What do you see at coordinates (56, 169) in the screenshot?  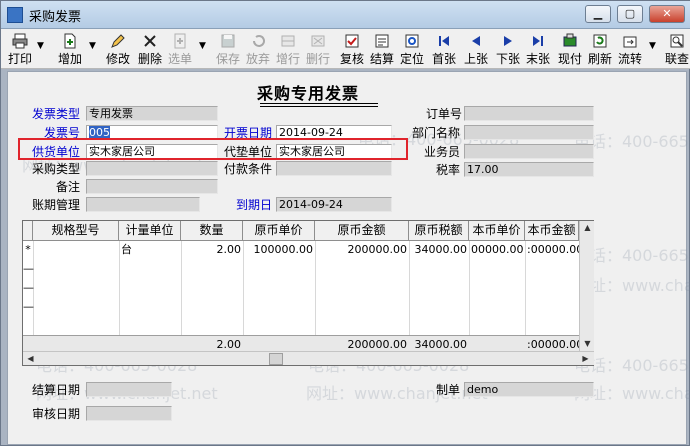 I see `purchase-type-label: 采购类型` at bounding box center [56, 169].